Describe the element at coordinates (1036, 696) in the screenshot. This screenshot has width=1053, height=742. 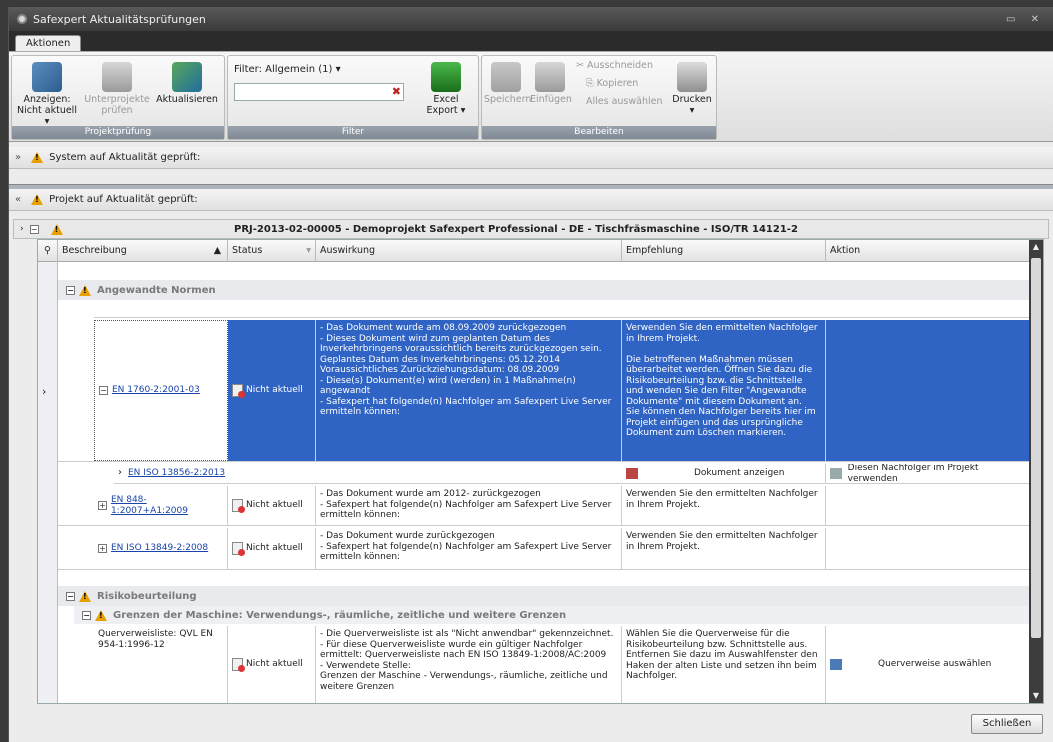
I see `scroll-down-icon: ▼` at that location.